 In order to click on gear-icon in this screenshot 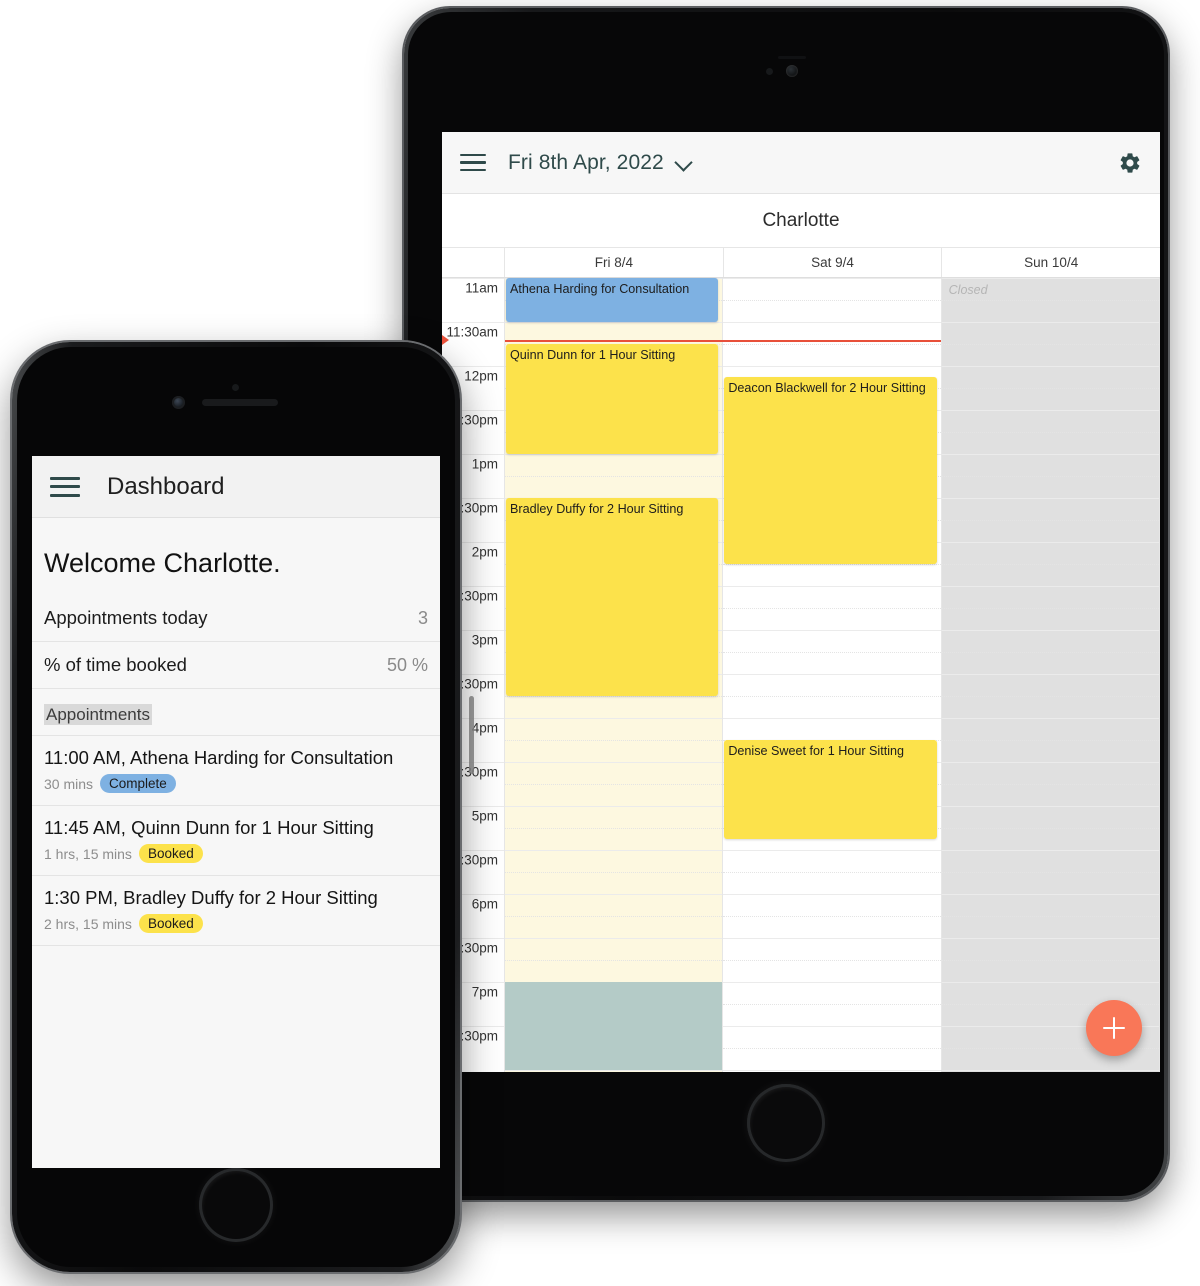, I will do `click(1130, 163)`.